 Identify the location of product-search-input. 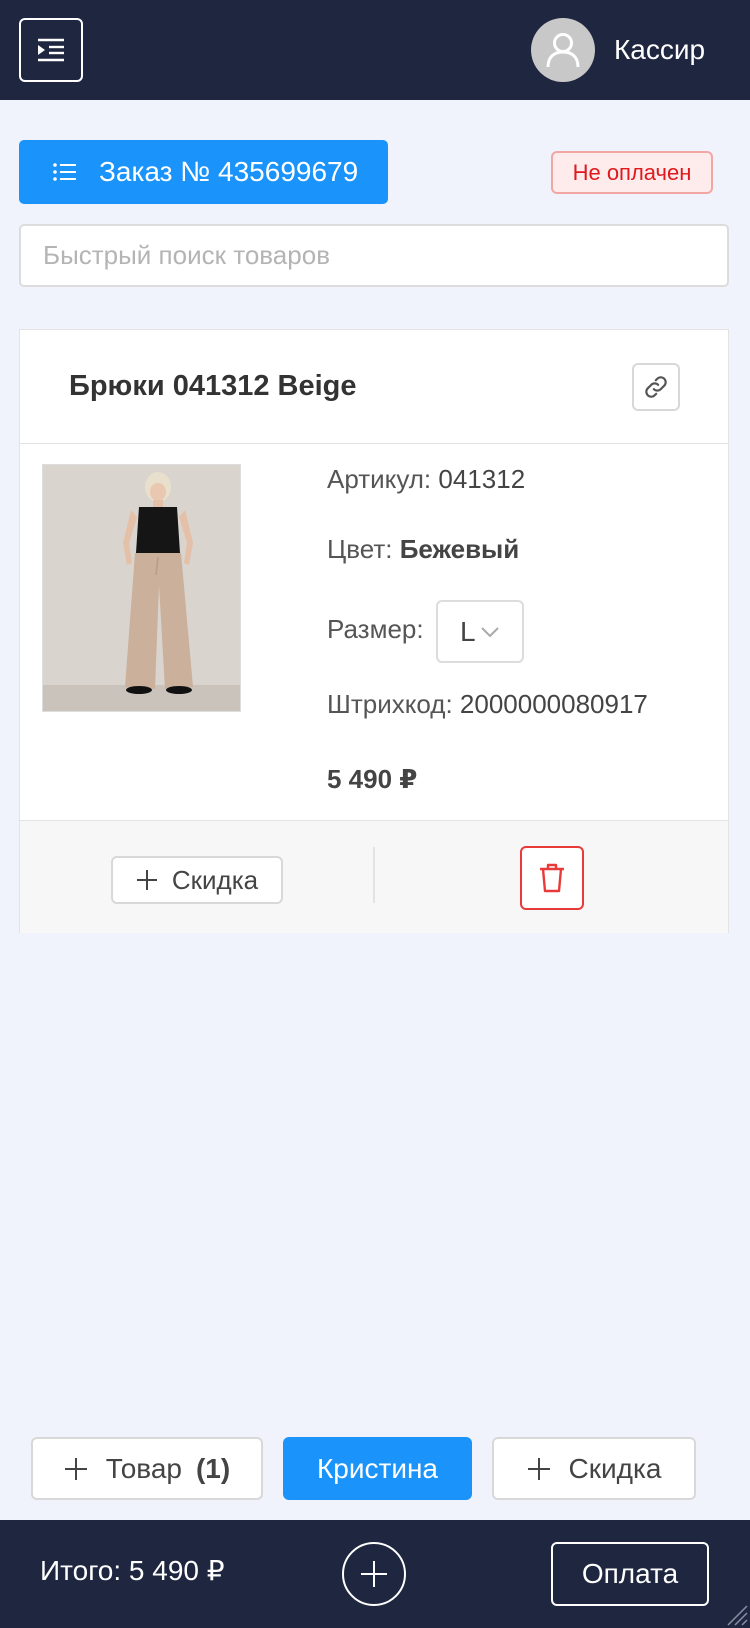
(374, 255).